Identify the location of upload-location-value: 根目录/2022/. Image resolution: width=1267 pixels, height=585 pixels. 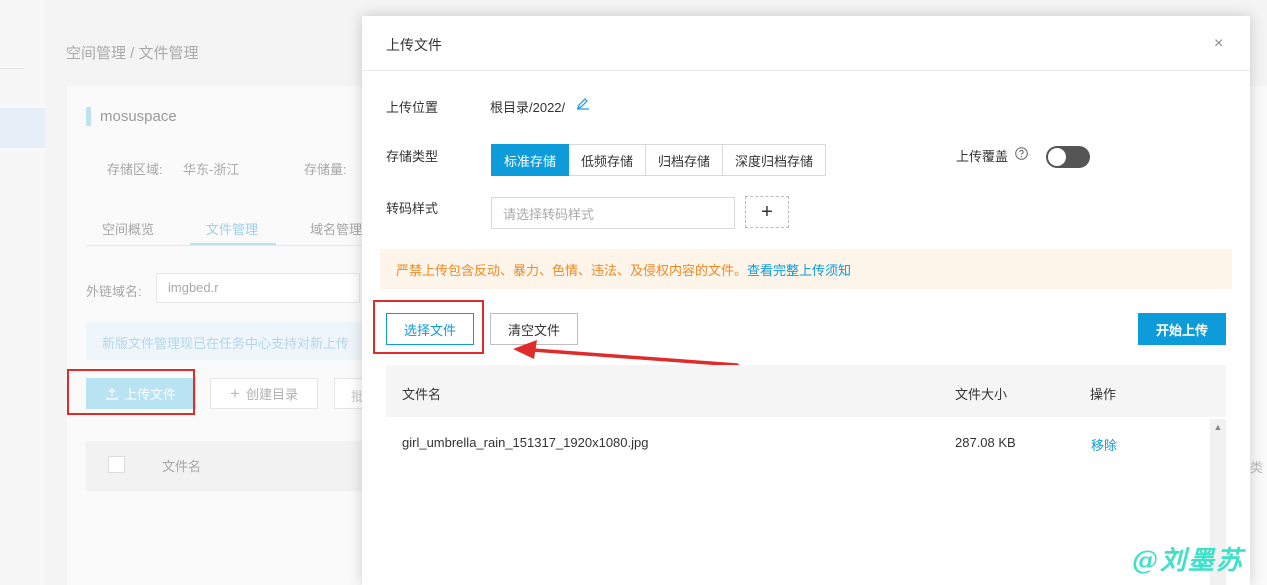
(528, 107).